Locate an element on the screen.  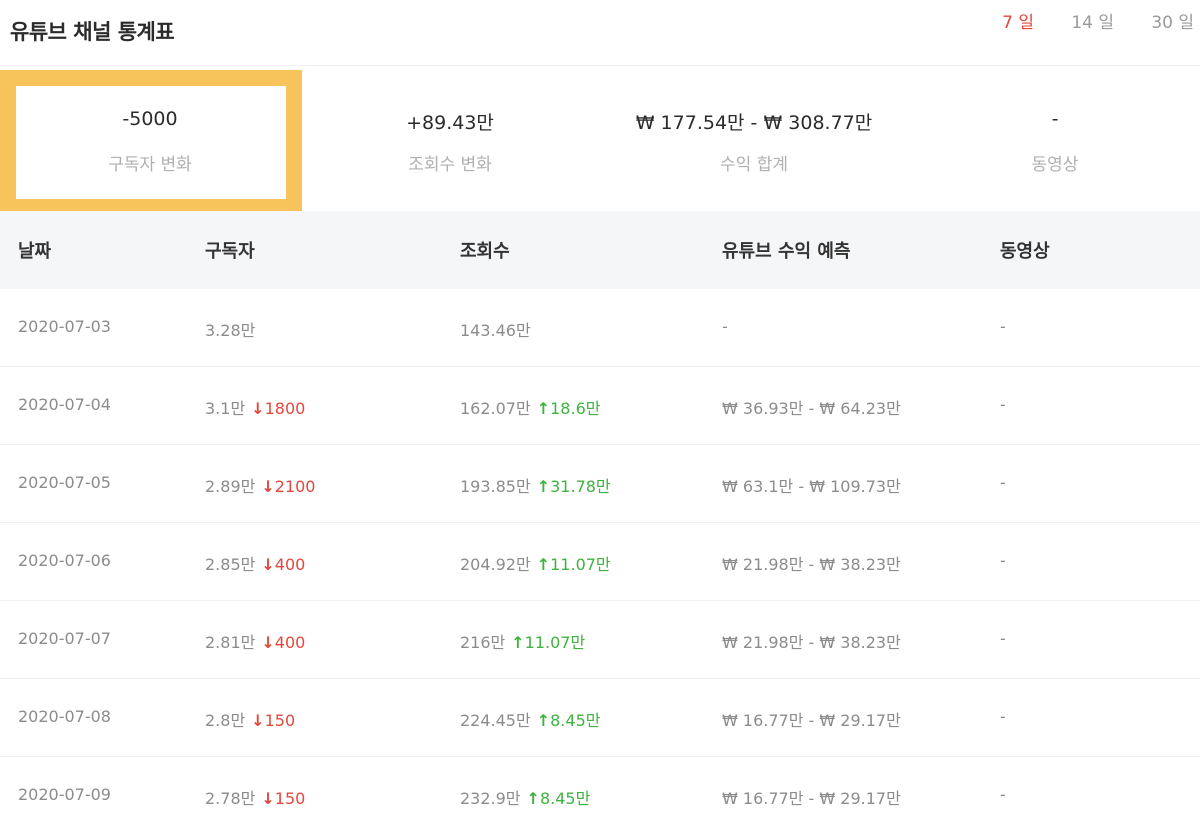
summary-label: 조회수 변화 is located at coordinates (450, 165).